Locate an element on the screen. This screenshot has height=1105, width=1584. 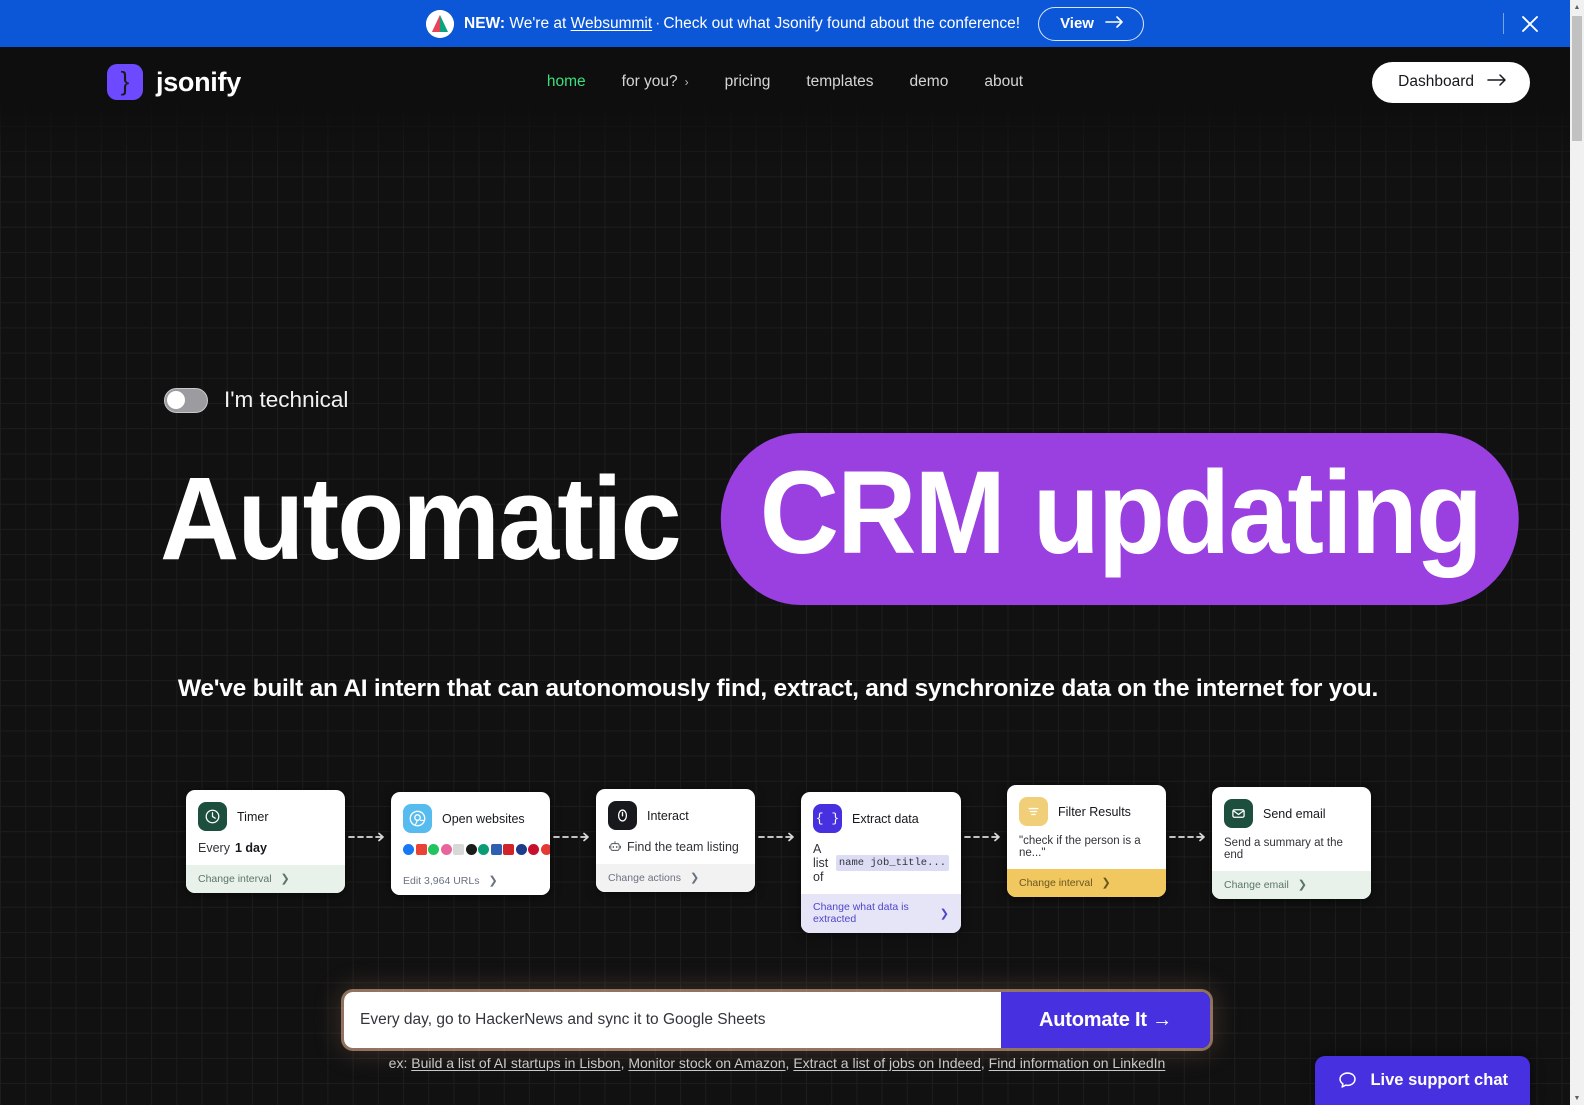
nav-item-home: home is located at coordinates (566, 82).